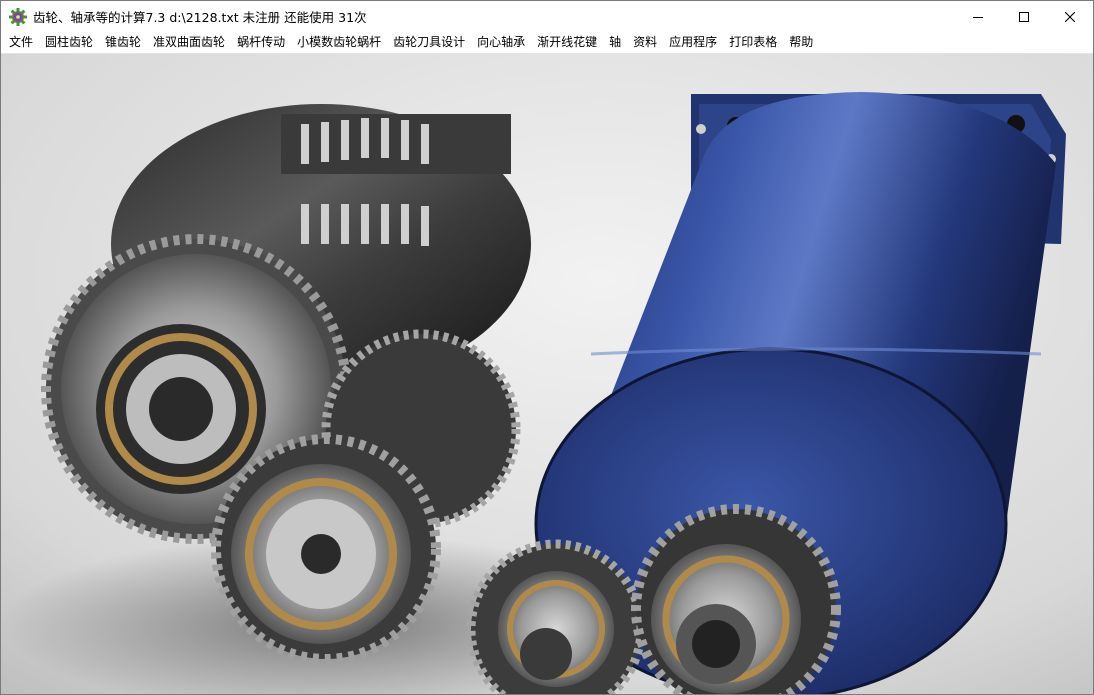 This screenshot has height=695, width=1094. I want to click on menu-gear-cutter-design: 齿轮刀具设计, so click(429, 42).